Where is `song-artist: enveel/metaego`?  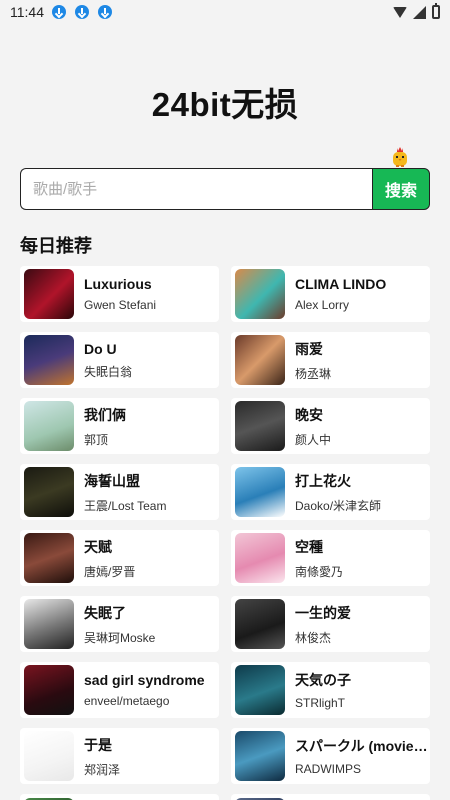
song-artist: enveel/metaego is located at coordinates (127, 701).